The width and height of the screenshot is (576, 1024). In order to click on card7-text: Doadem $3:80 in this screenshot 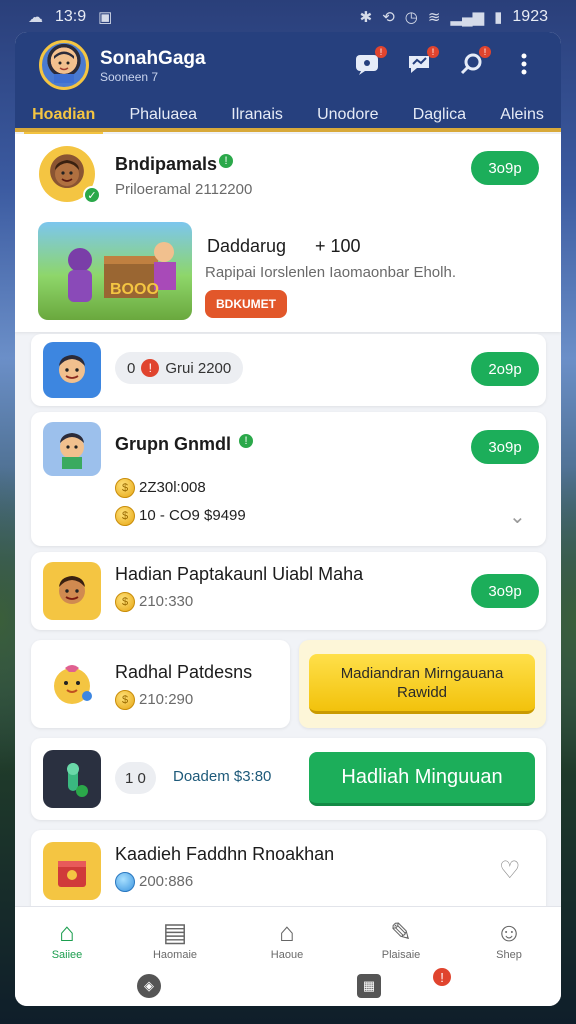, I will do `click(222, 776)`.